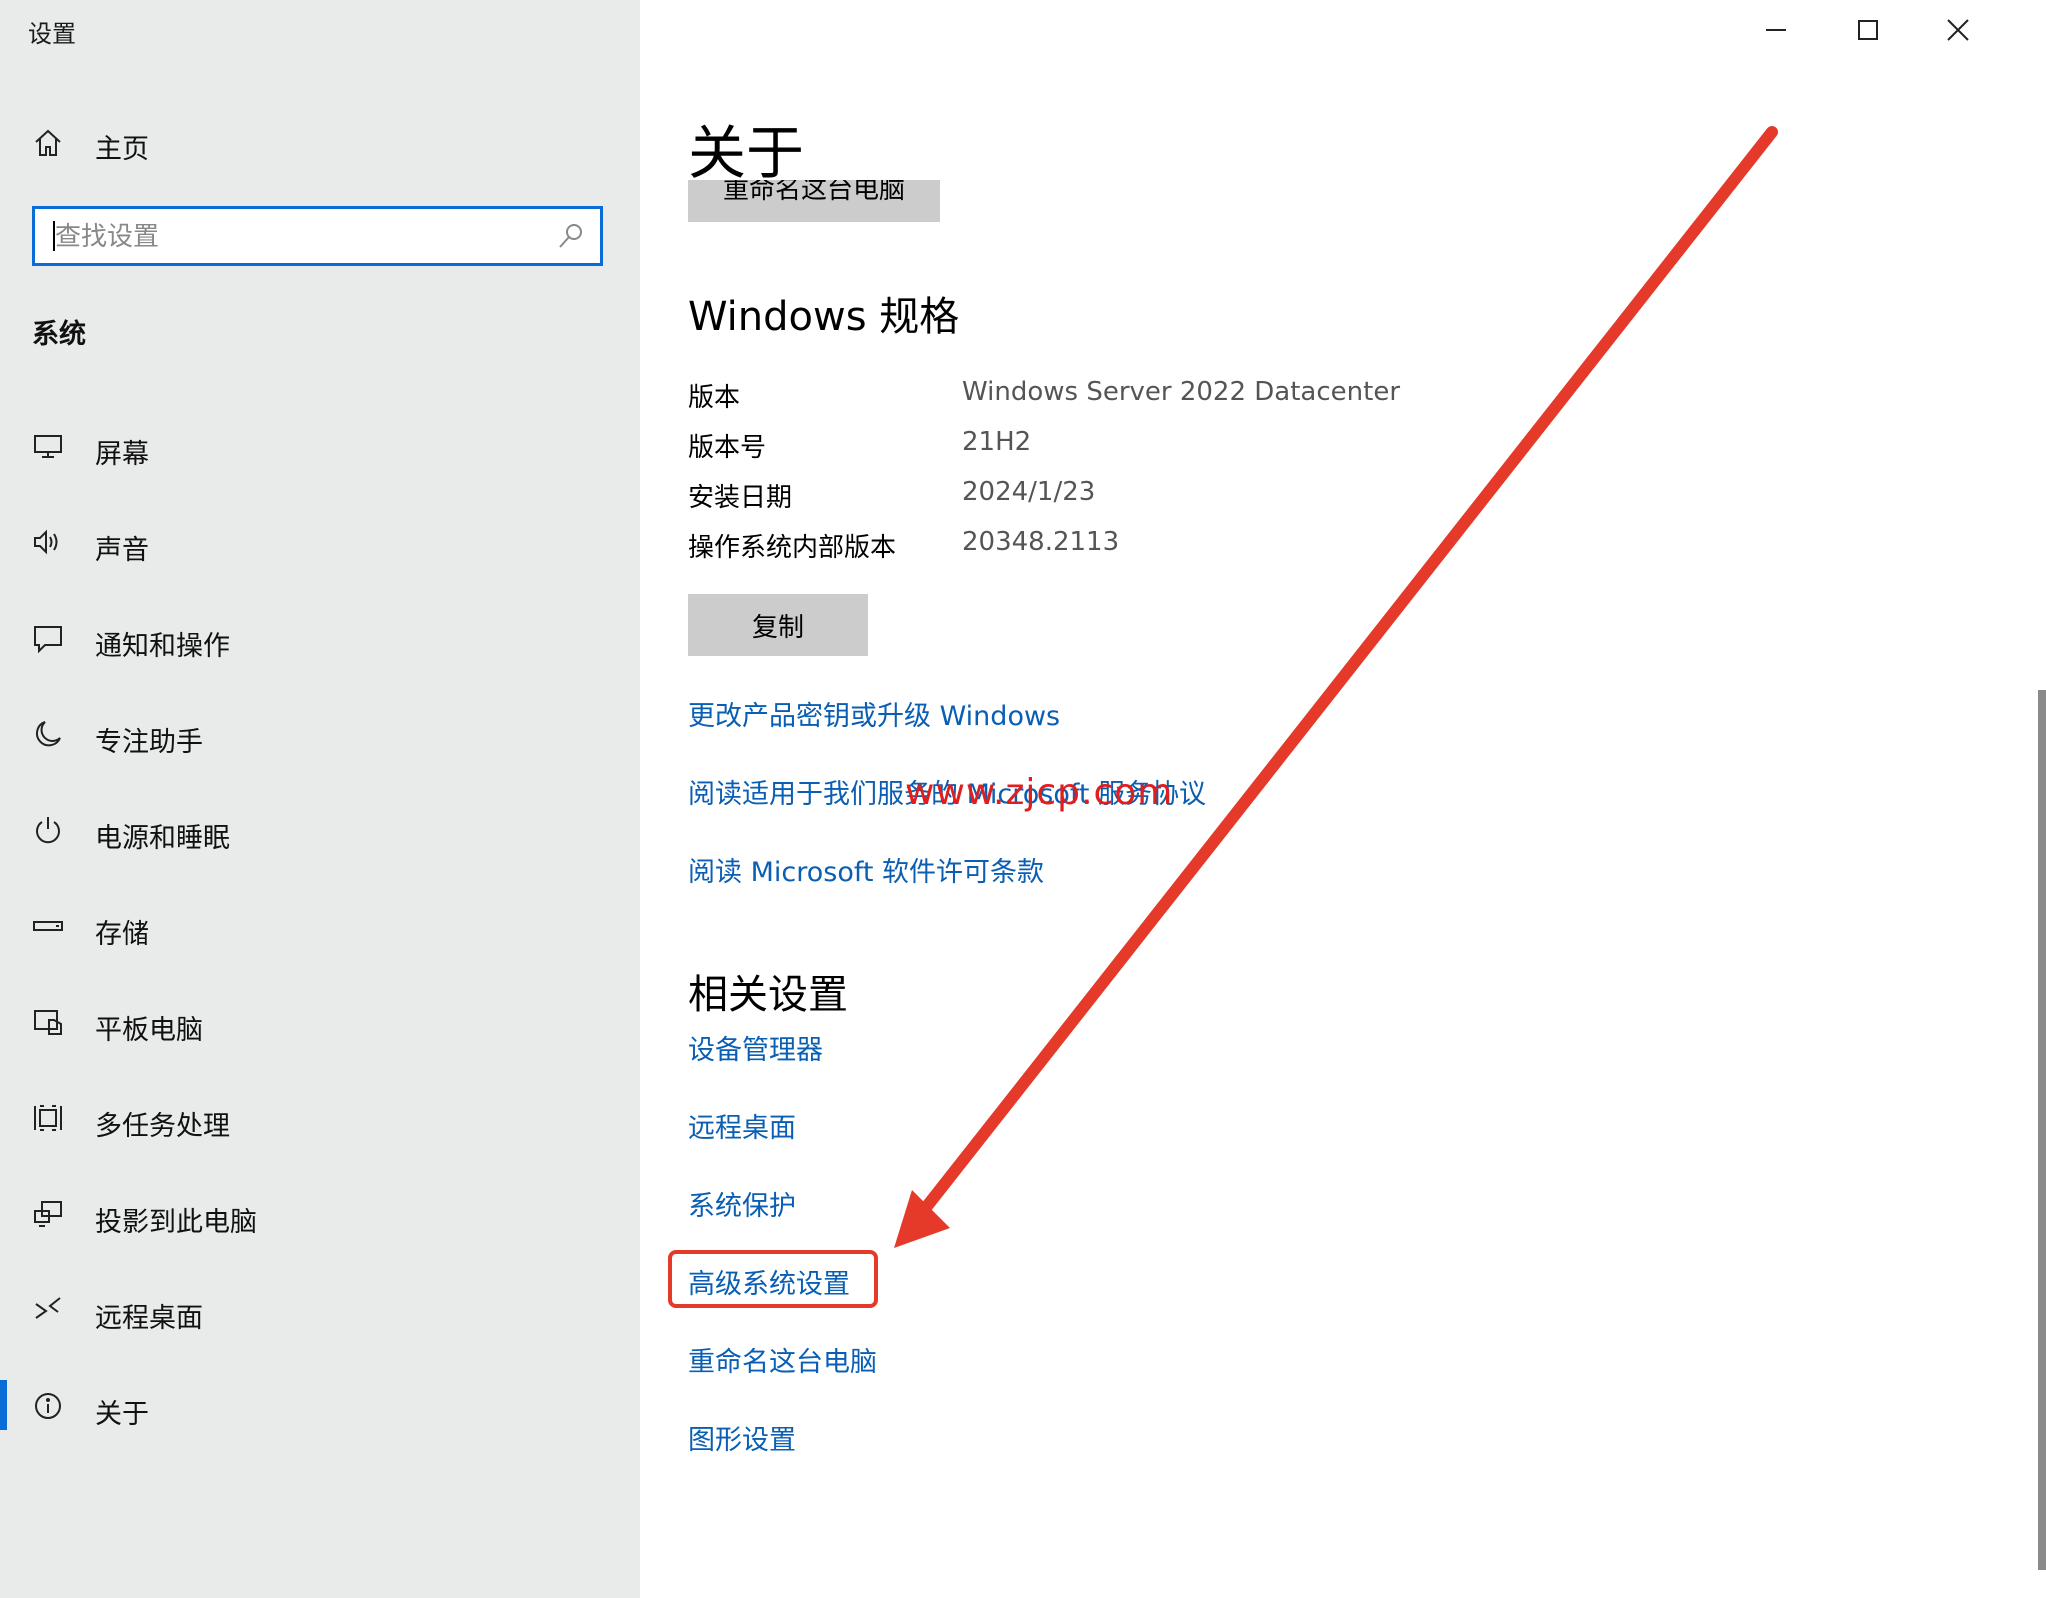 Image resolution: width=2046 pixels, height=1598 pixels. What do you see at coordinates (997, 442) in the screenshot?
I see `spec-value: 21H2` at bounding box center [997, 442].